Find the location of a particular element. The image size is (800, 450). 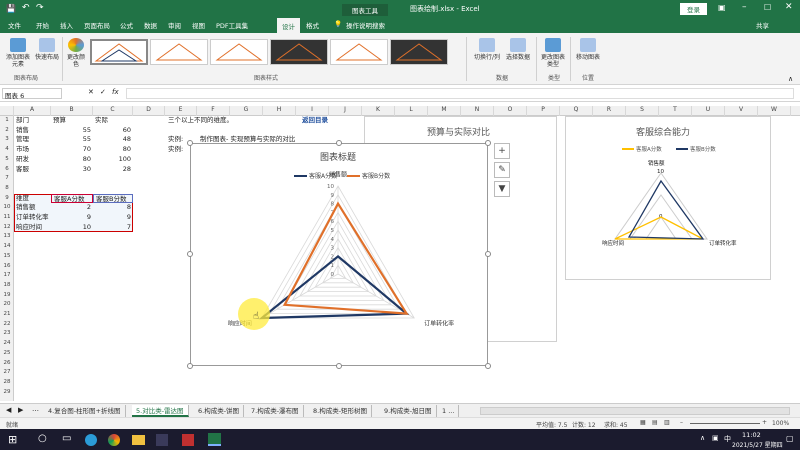

table-cell: 响应时间 is located at coordinates (32, 228).